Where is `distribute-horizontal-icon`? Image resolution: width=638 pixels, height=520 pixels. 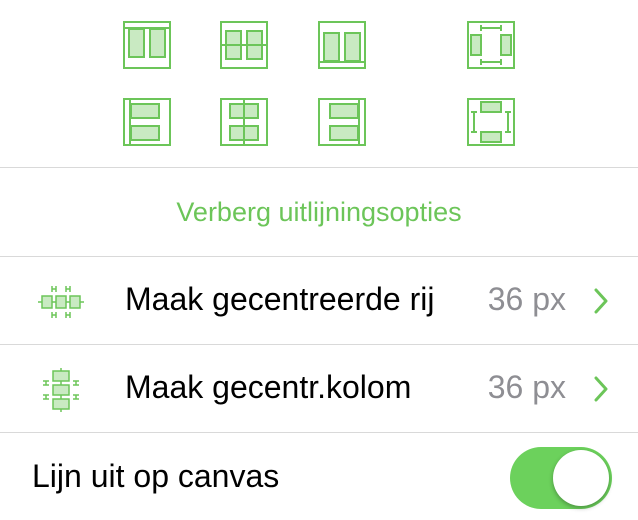 distribute-horizontal-icon is located at coordinates (491, 45).